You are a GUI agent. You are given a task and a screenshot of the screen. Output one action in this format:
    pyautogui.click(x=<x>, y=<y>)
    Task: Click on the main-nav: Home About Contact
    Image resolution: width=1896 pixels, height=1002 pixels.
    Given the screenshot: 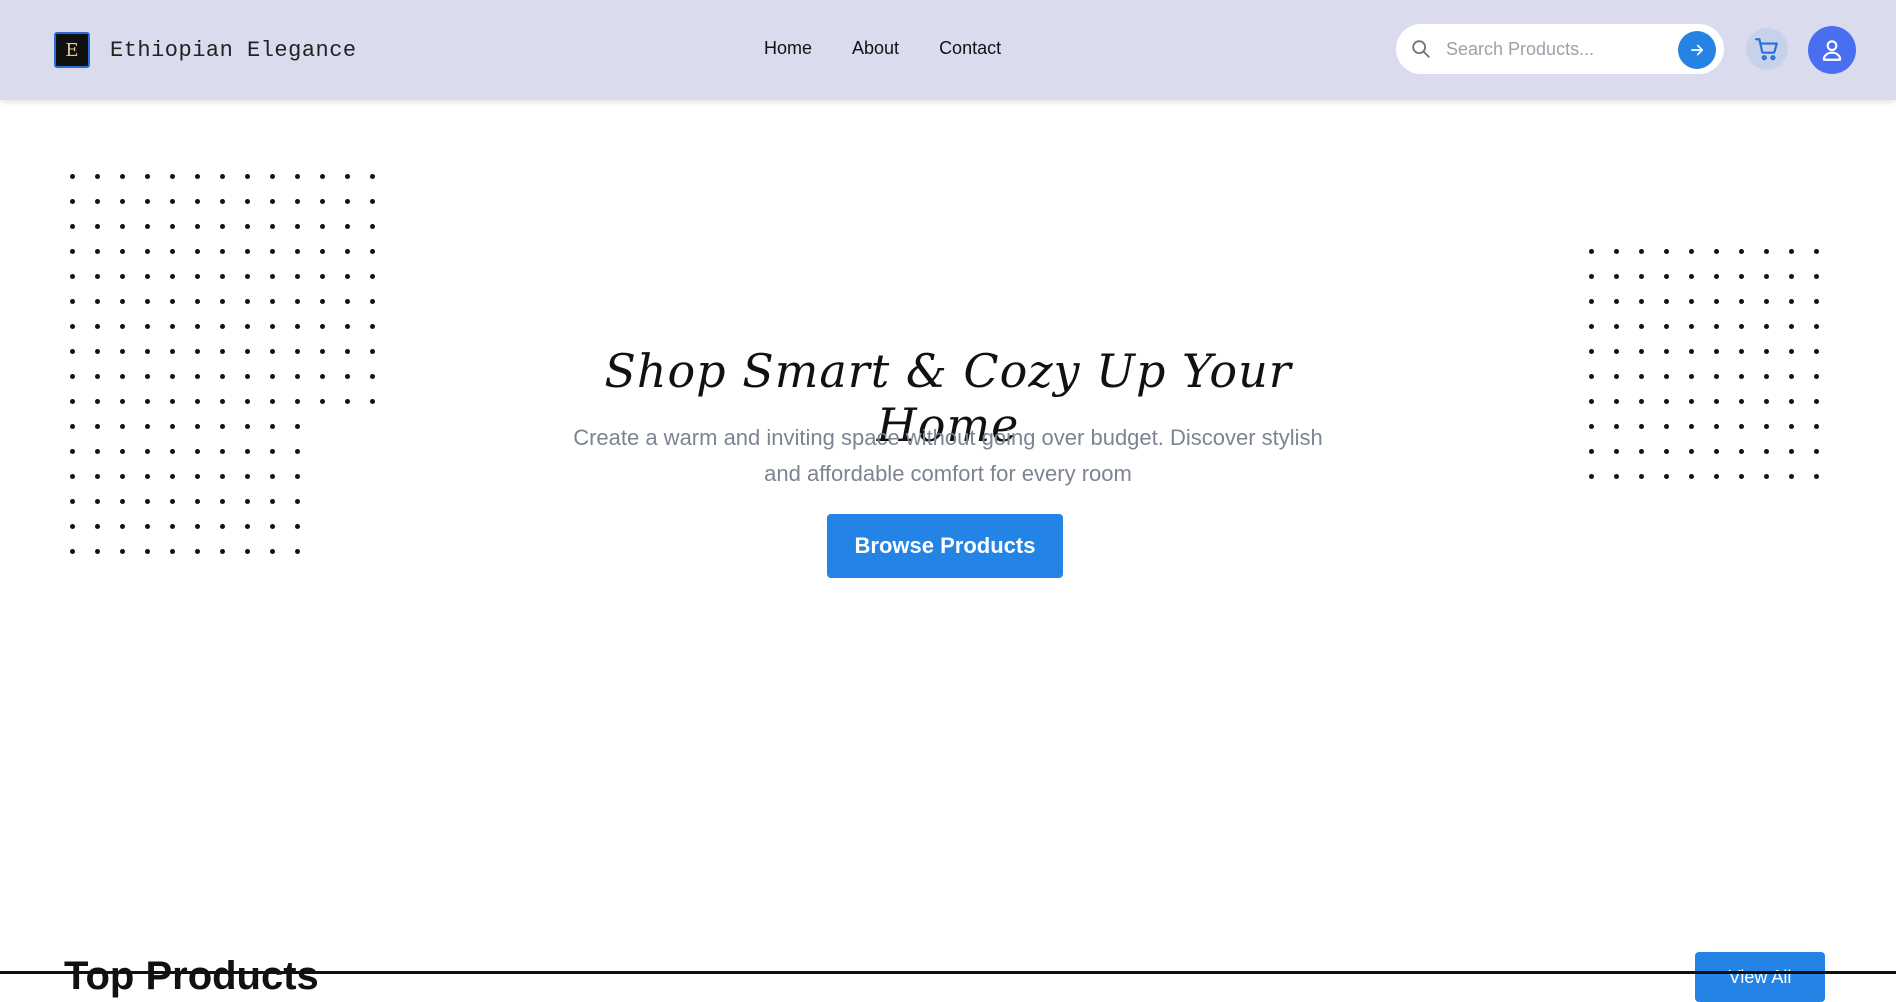 What is the action you would take?
    pyautogui.click(x=882, y=48)
    